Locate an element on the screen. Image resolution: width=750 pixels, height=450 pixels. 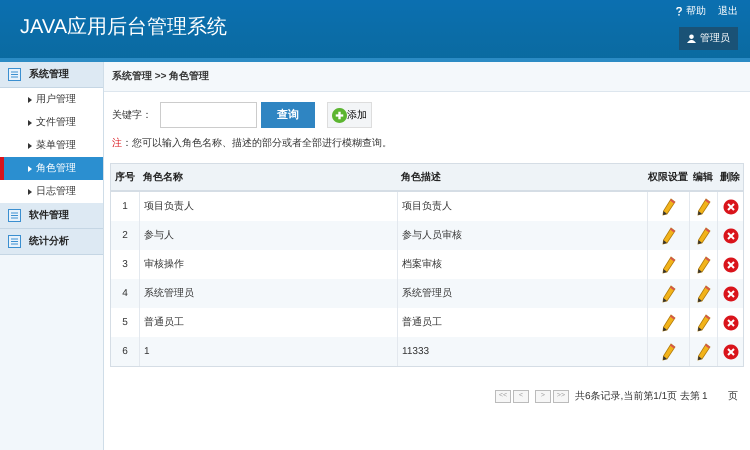
add-button: 添加 is located at coordinates (349, 115).